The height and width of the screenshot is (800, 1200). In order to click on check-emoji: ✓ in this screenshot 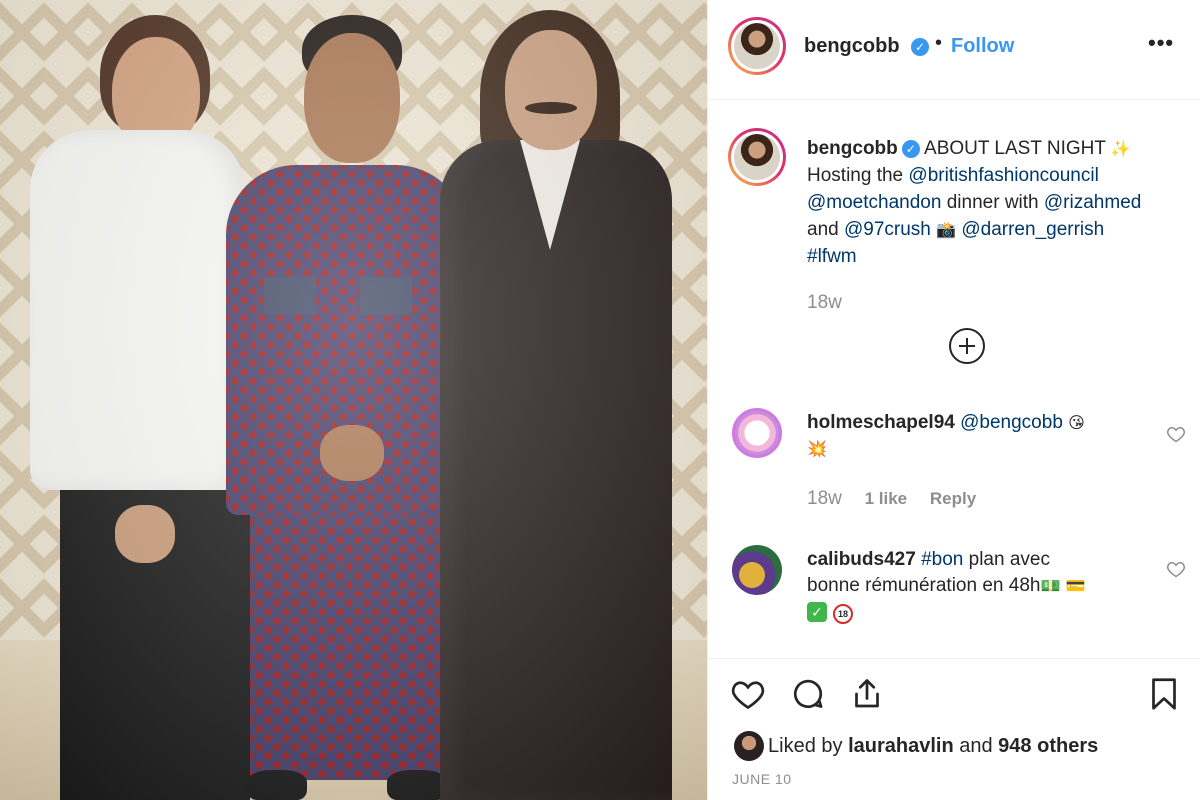, I will do `click(817, 612)`.